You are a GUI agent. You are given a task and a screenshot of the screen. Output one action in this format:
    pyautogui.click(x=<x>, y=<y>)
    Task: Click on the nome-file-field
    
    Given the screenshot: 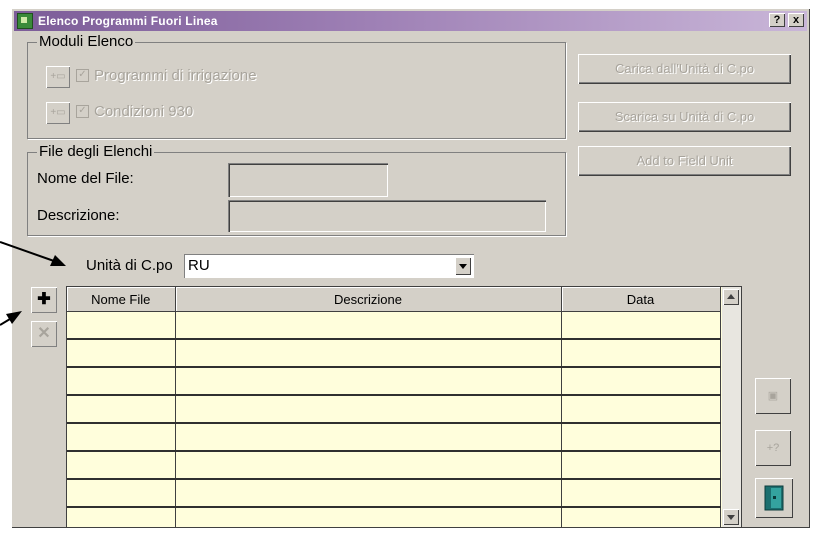 What is the action you would take?
    pyautogui.click(x=308, y=180)
    